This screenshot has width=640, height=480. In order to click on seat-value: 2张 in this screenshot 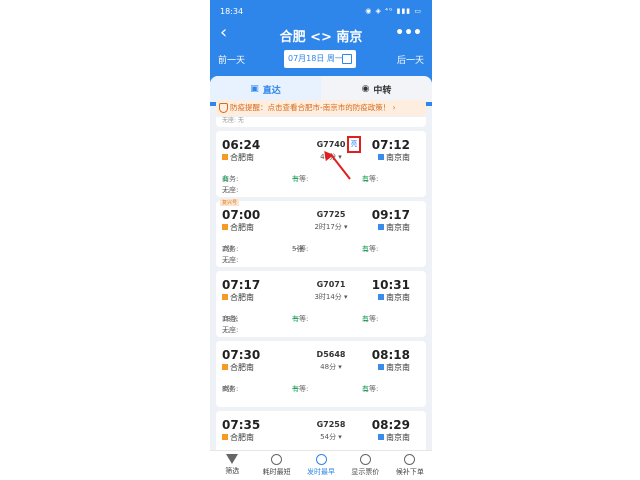, I will do `click(228, 249)`.